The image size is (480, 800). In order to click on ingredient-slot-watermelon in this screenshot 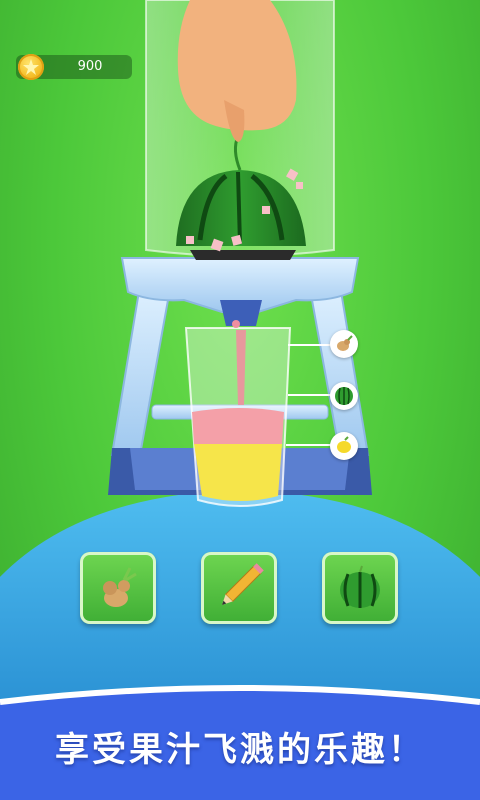, I will do `click(360, 588)`.